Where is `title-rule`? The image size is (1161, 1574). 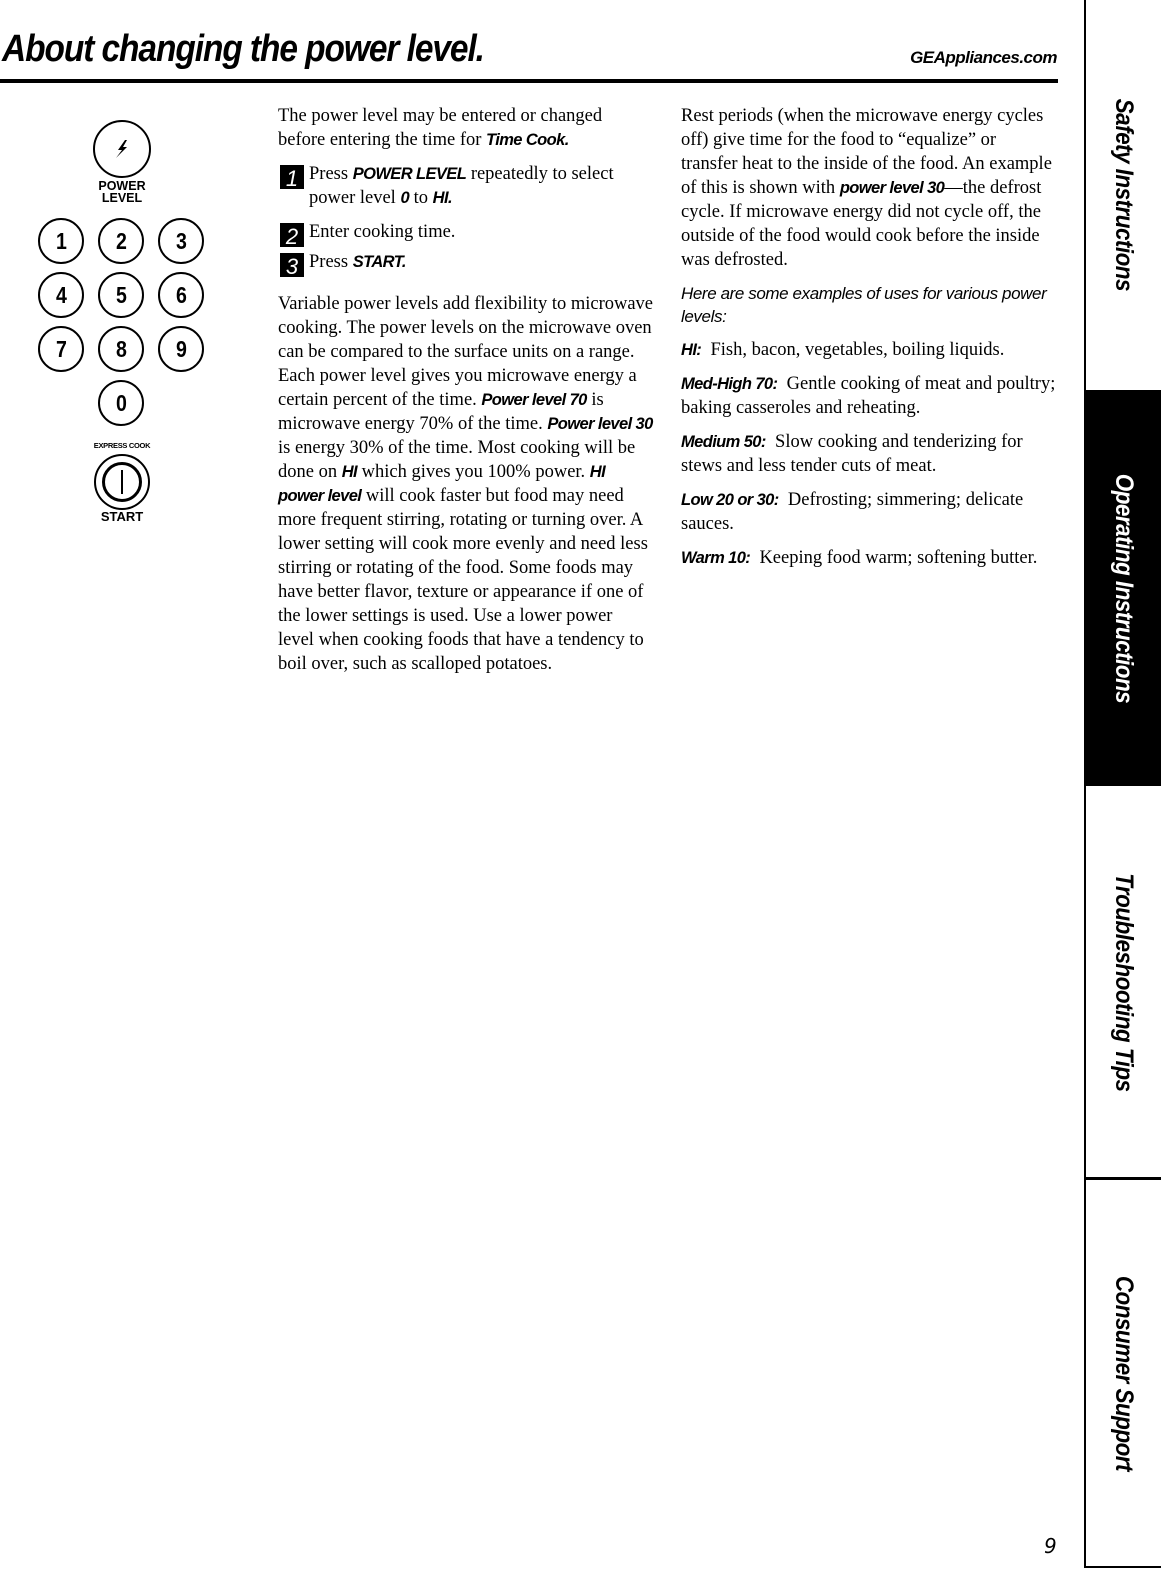
title-rule is located at coordinates (529, 81).